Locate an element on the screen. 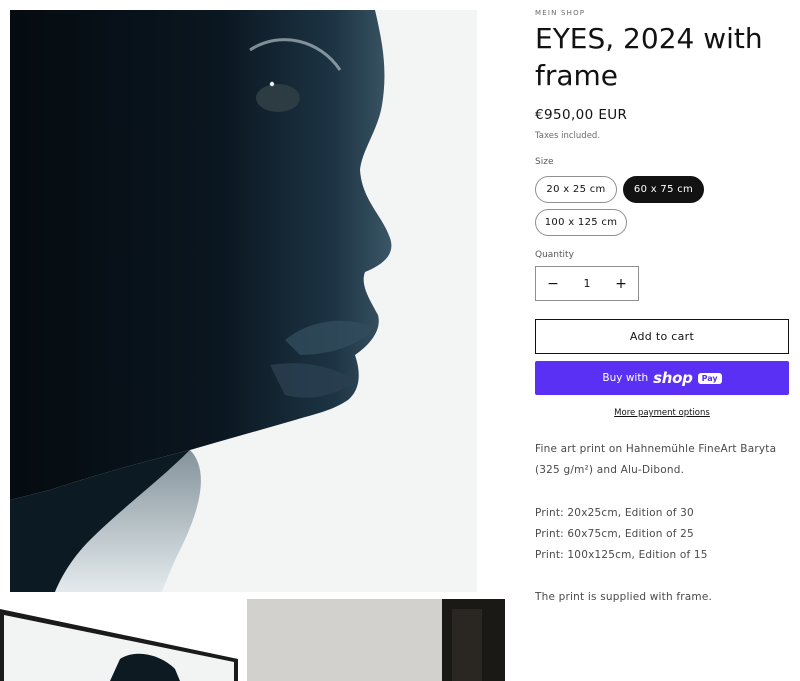  quantity-decrement-button: − is located at coordinates (553, 283).